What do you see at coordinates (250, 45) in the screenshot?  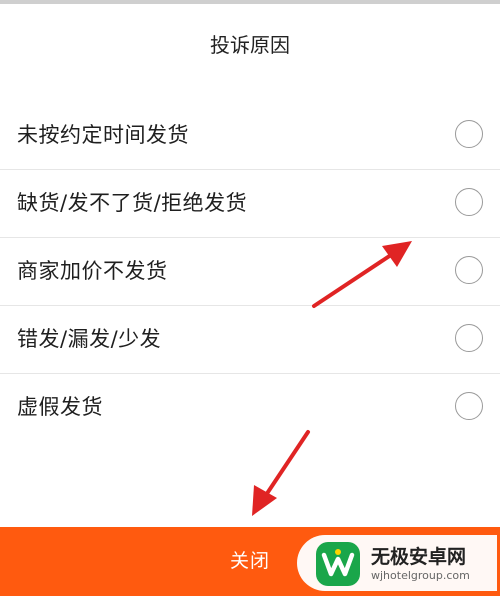 I see `sheet-title: 投诉原因` at bounding box center [250, 45].